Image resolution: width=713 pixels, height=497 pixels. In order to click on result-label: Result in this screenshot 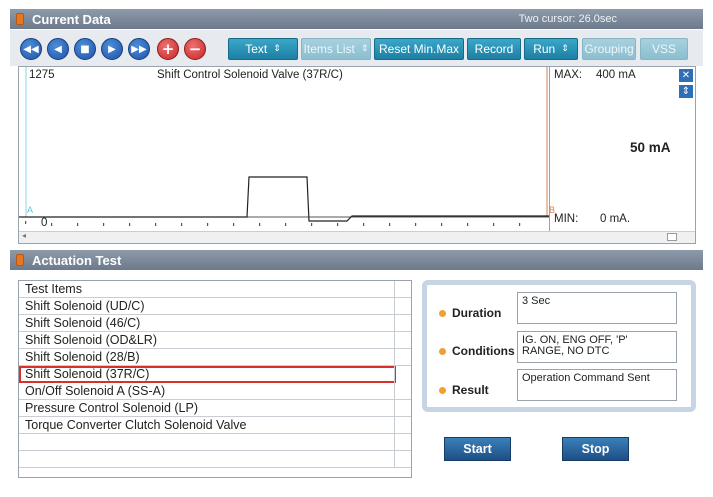, I will do `click(464, 390)`.